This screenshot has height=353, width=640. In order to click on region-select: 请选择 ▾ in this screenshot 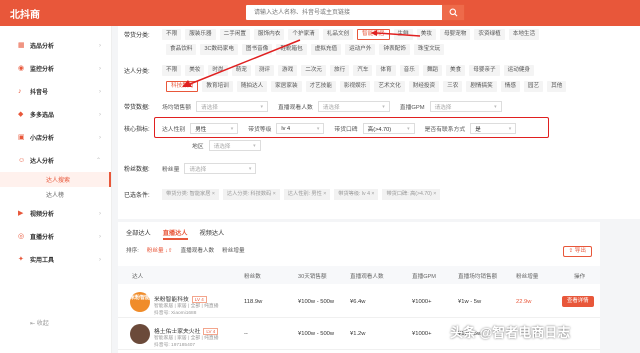, I will do `click(234, 145)`.